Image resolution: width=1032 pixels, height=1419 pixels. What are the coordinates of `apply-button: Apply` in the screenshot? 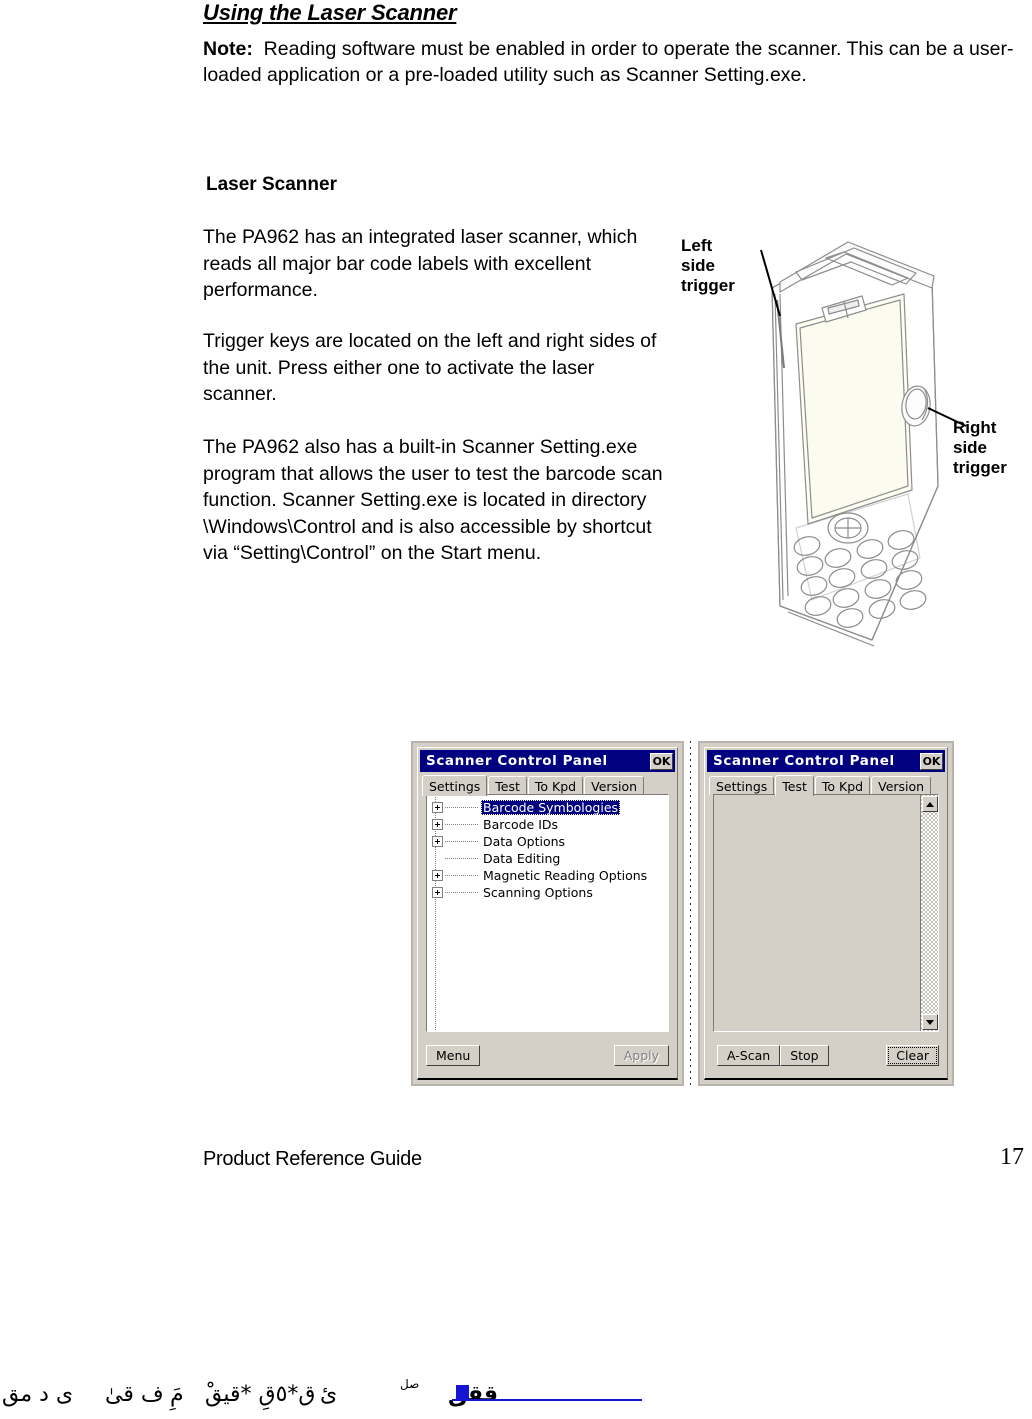 It's located at (641, 1055).